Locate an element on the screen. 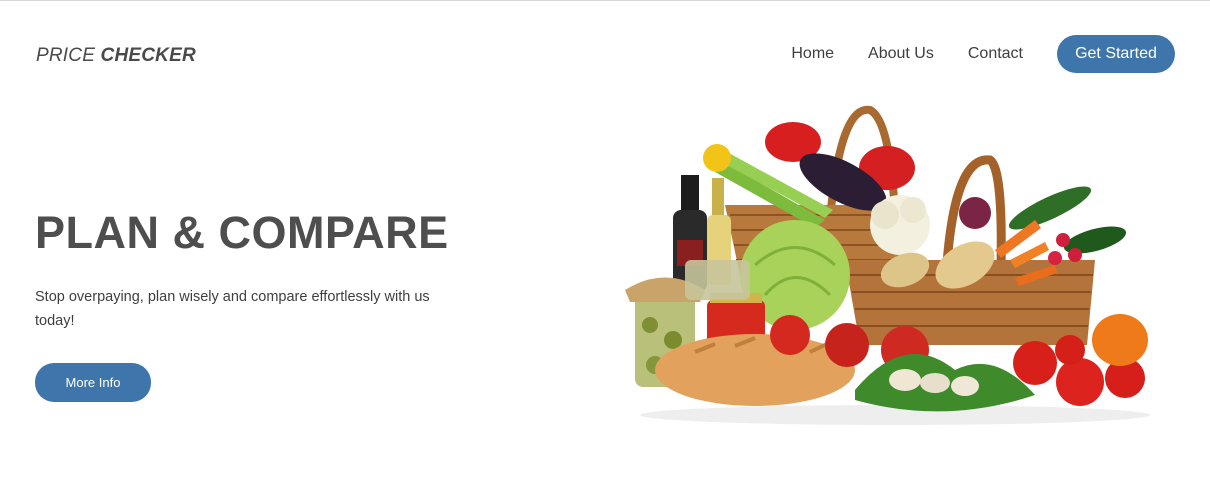  nav-contact-link: Contact is located at coordinates (995, 54).